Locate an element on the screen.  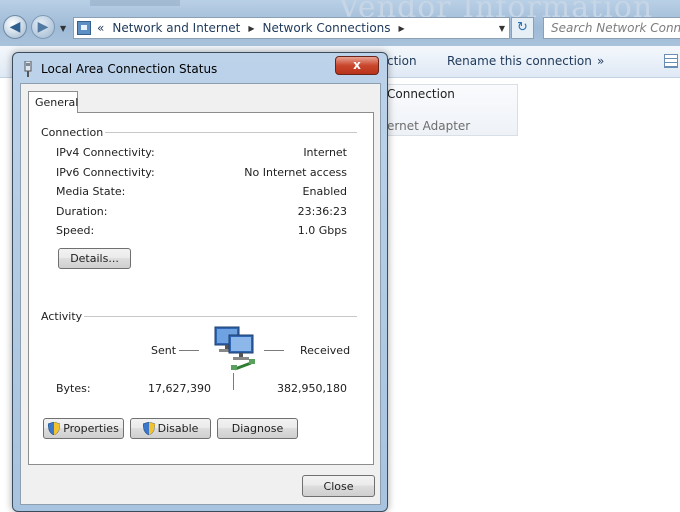
properties-button: Properties is located at coordinates (83, 428).